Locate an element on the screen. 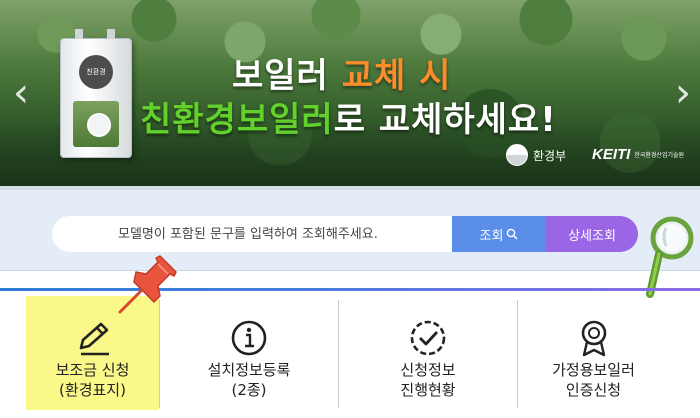 The height and width of the screenshot is (418, 700). ministry-environment-logo: 환경부 is located at coordinates (536, 155).